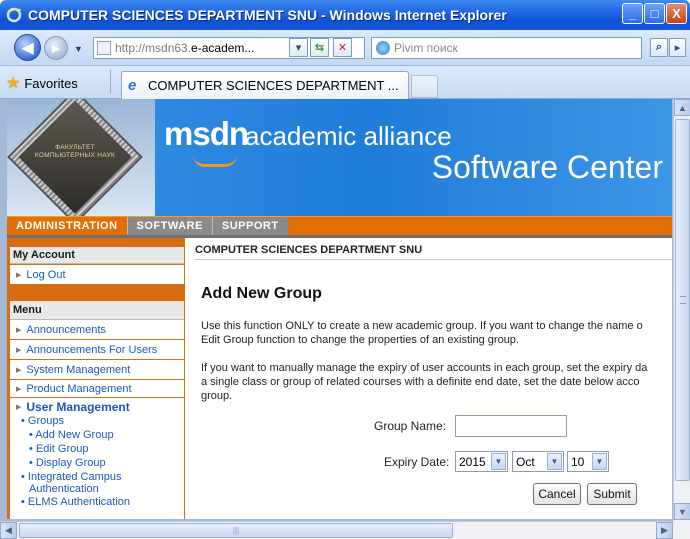 This screenshot has width=690, height=539. What do you see at coordinates (97, 349) in the screenshot?
I see `sidebar-item-announcements-for-users: ▶ Announcements For Users` at bounding box center [97, 349].